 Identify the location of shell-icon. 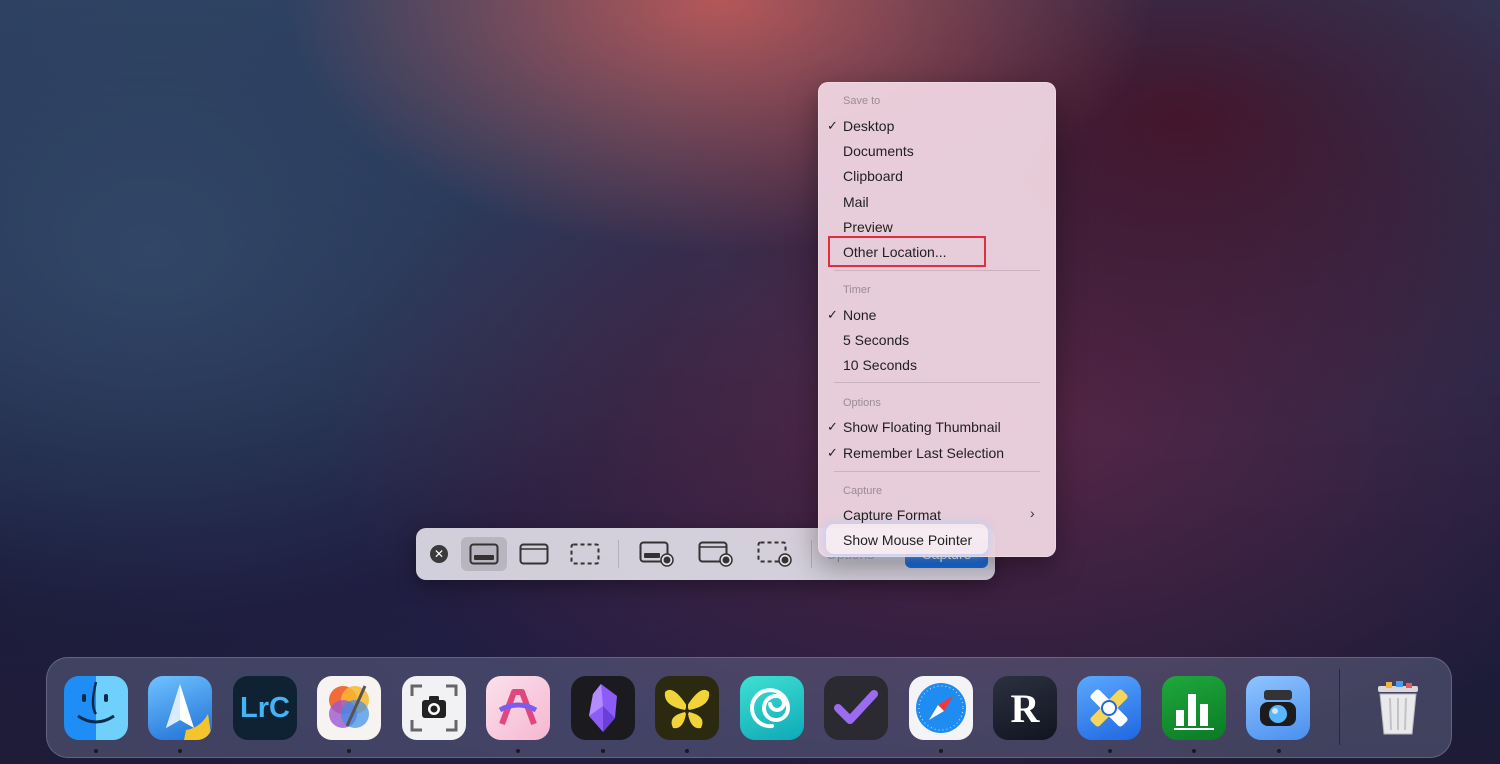
(772, 708).